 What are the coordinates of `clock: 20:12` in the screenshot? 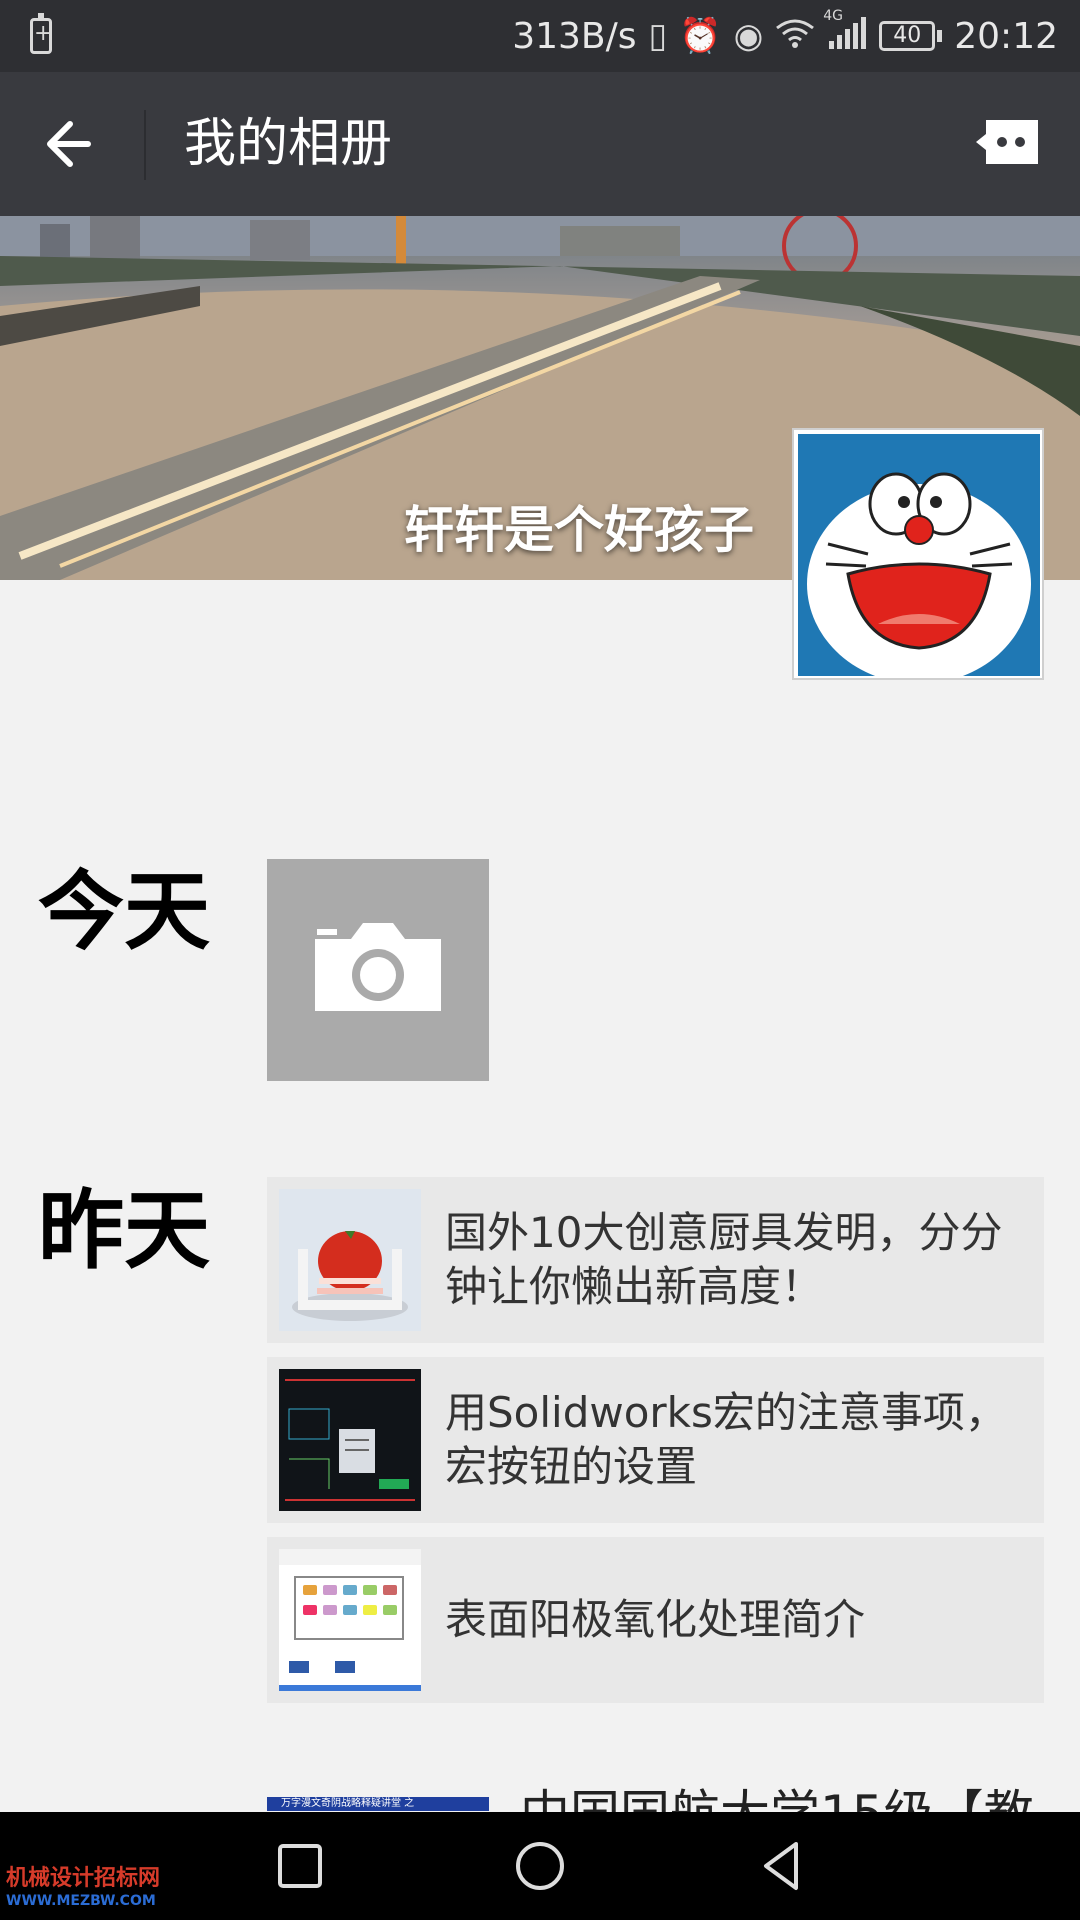 It's located at (1006, 36).